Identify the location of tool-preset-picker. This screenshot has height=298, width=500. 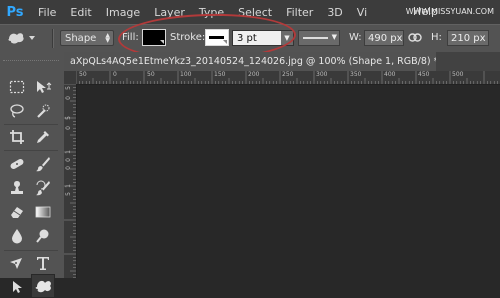
(22, 38).